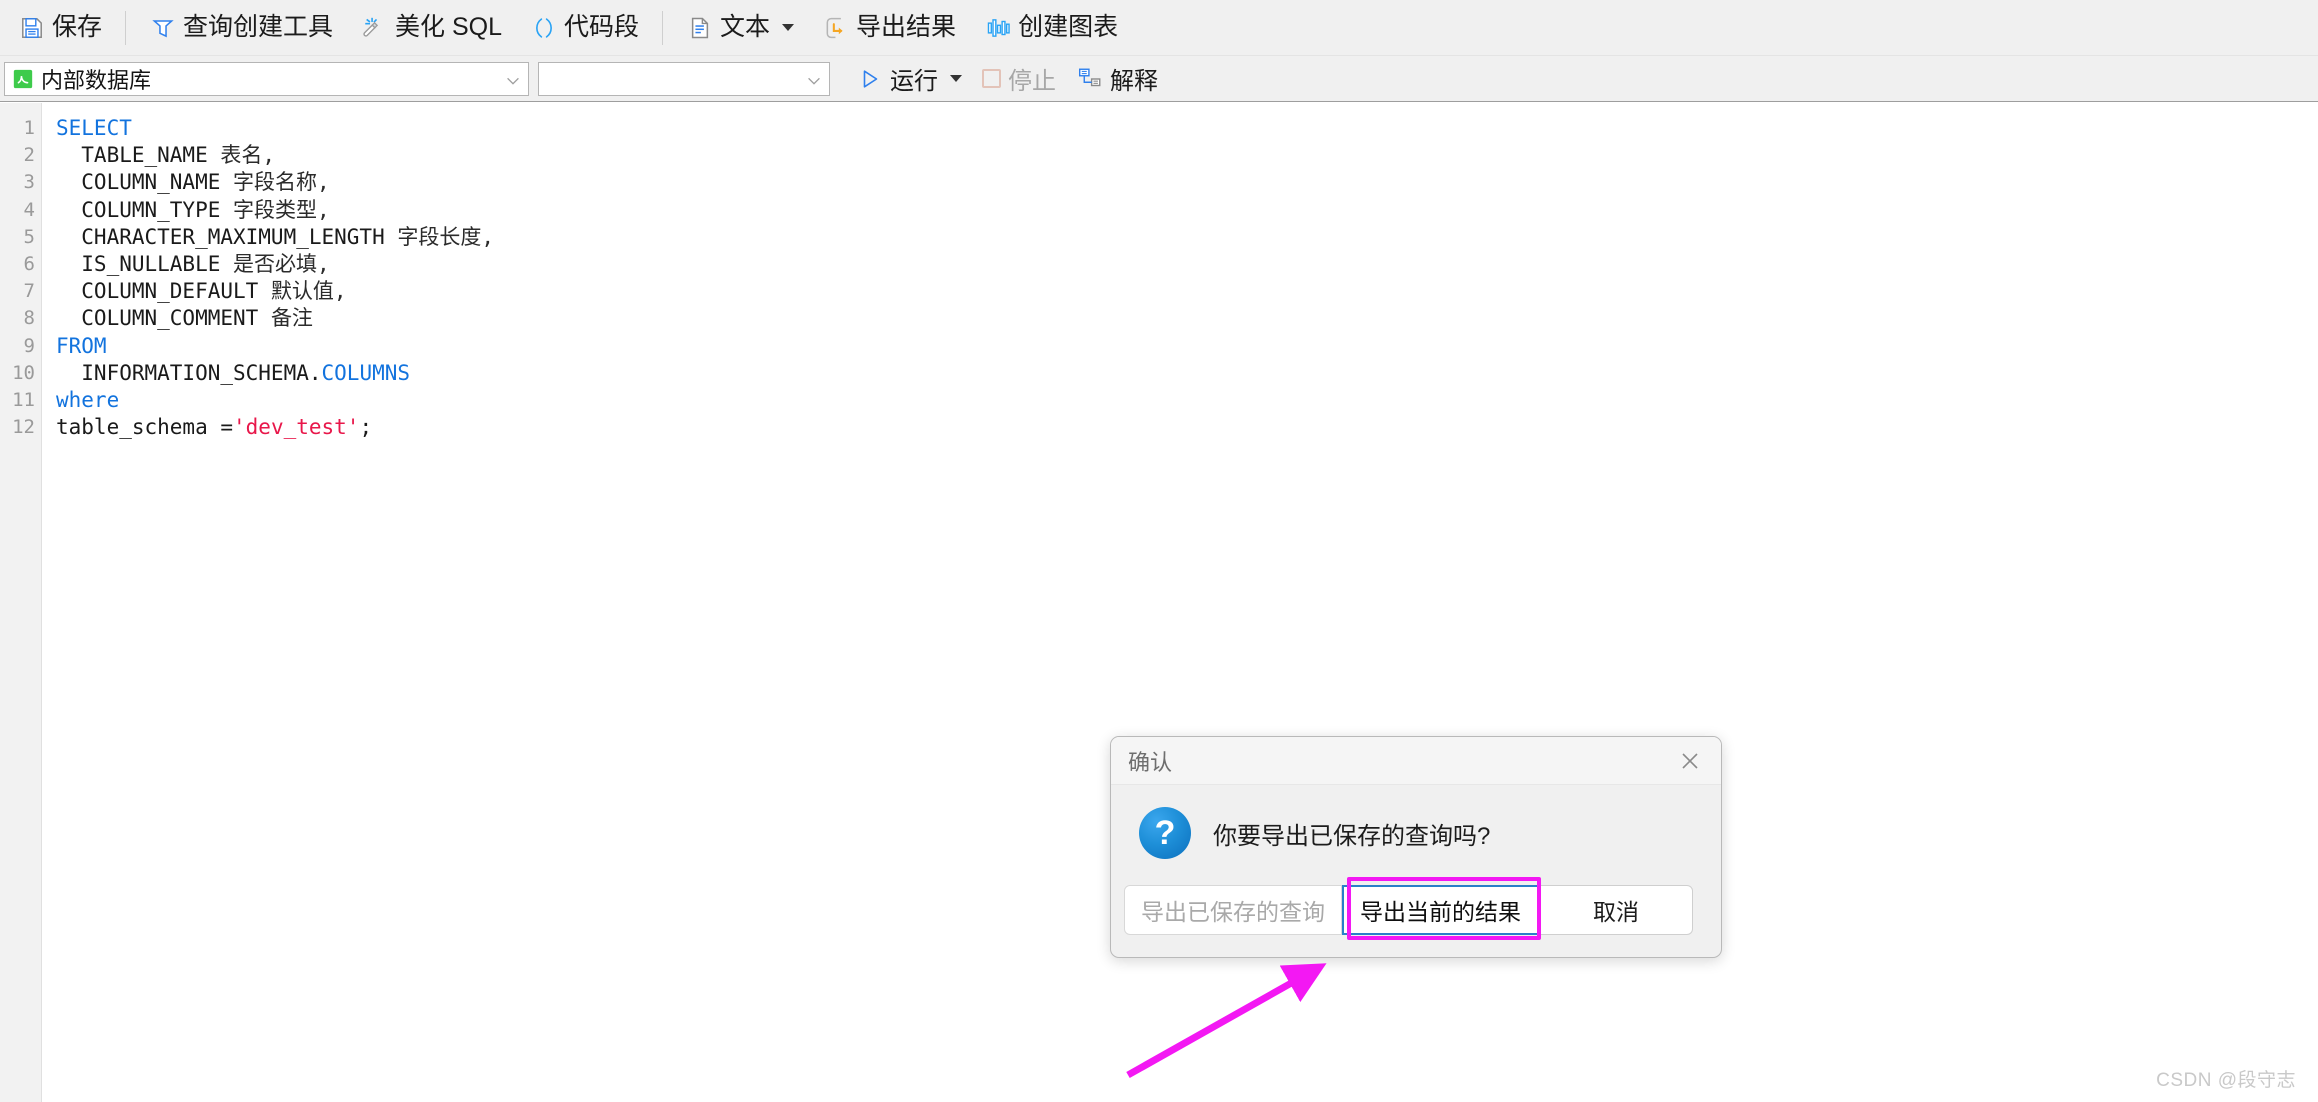 The height and width of the screenshot is (1102, 2318). What do you see at coordinates (145, 427) in the screenshot?
I see `code-token: table_schema =` at bounding box center [145, 427].